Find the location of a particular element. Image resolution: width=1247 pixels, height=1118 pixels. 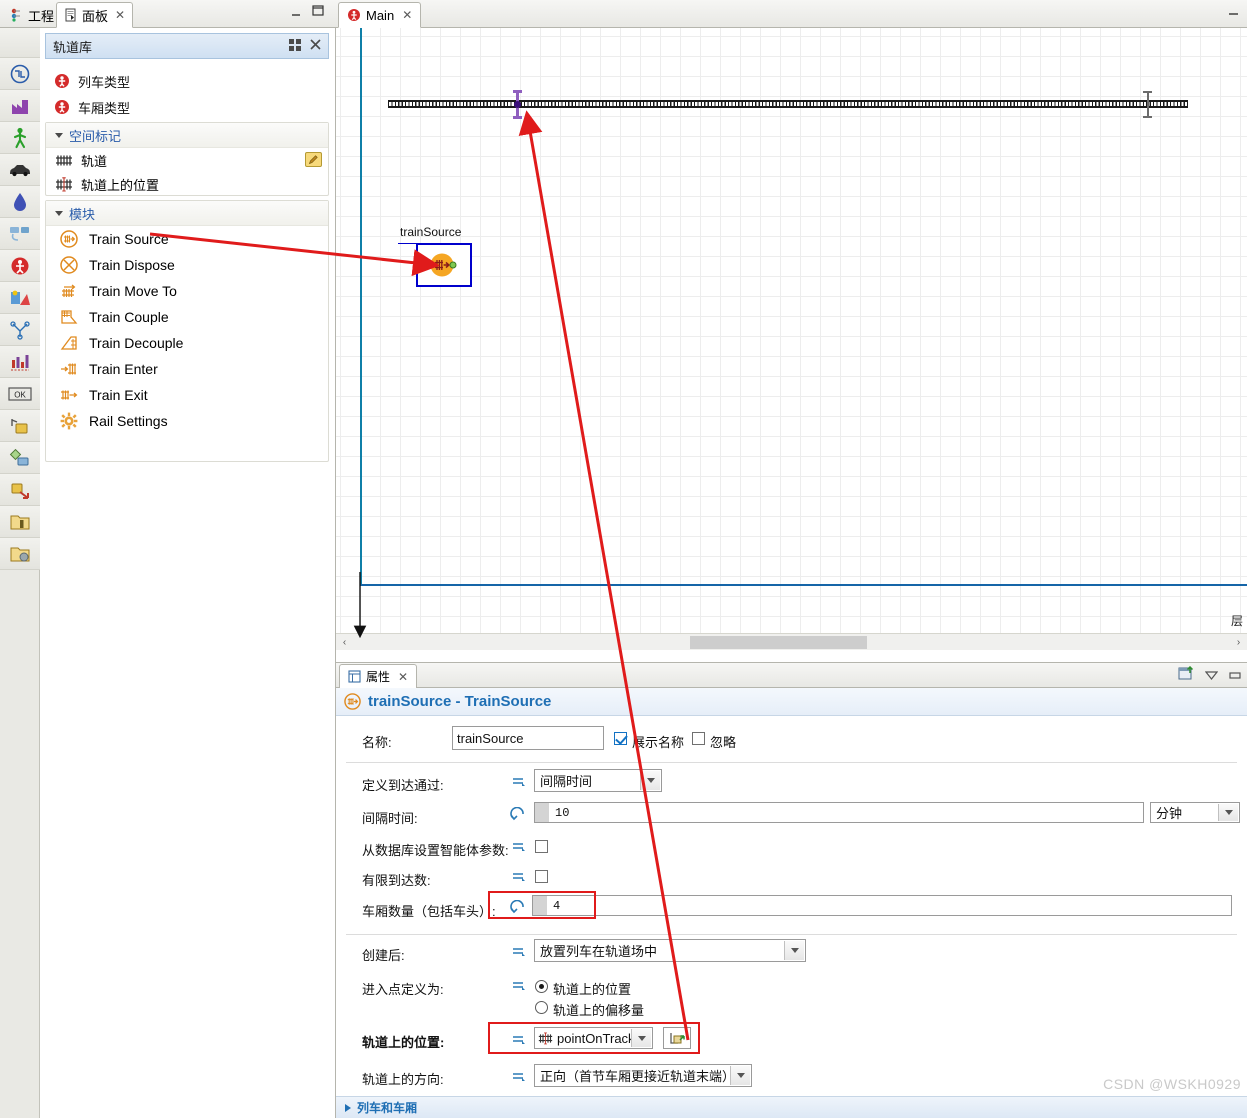

point-on-track-label: 轨道上的位置: is located at coordinates (403, 1042).